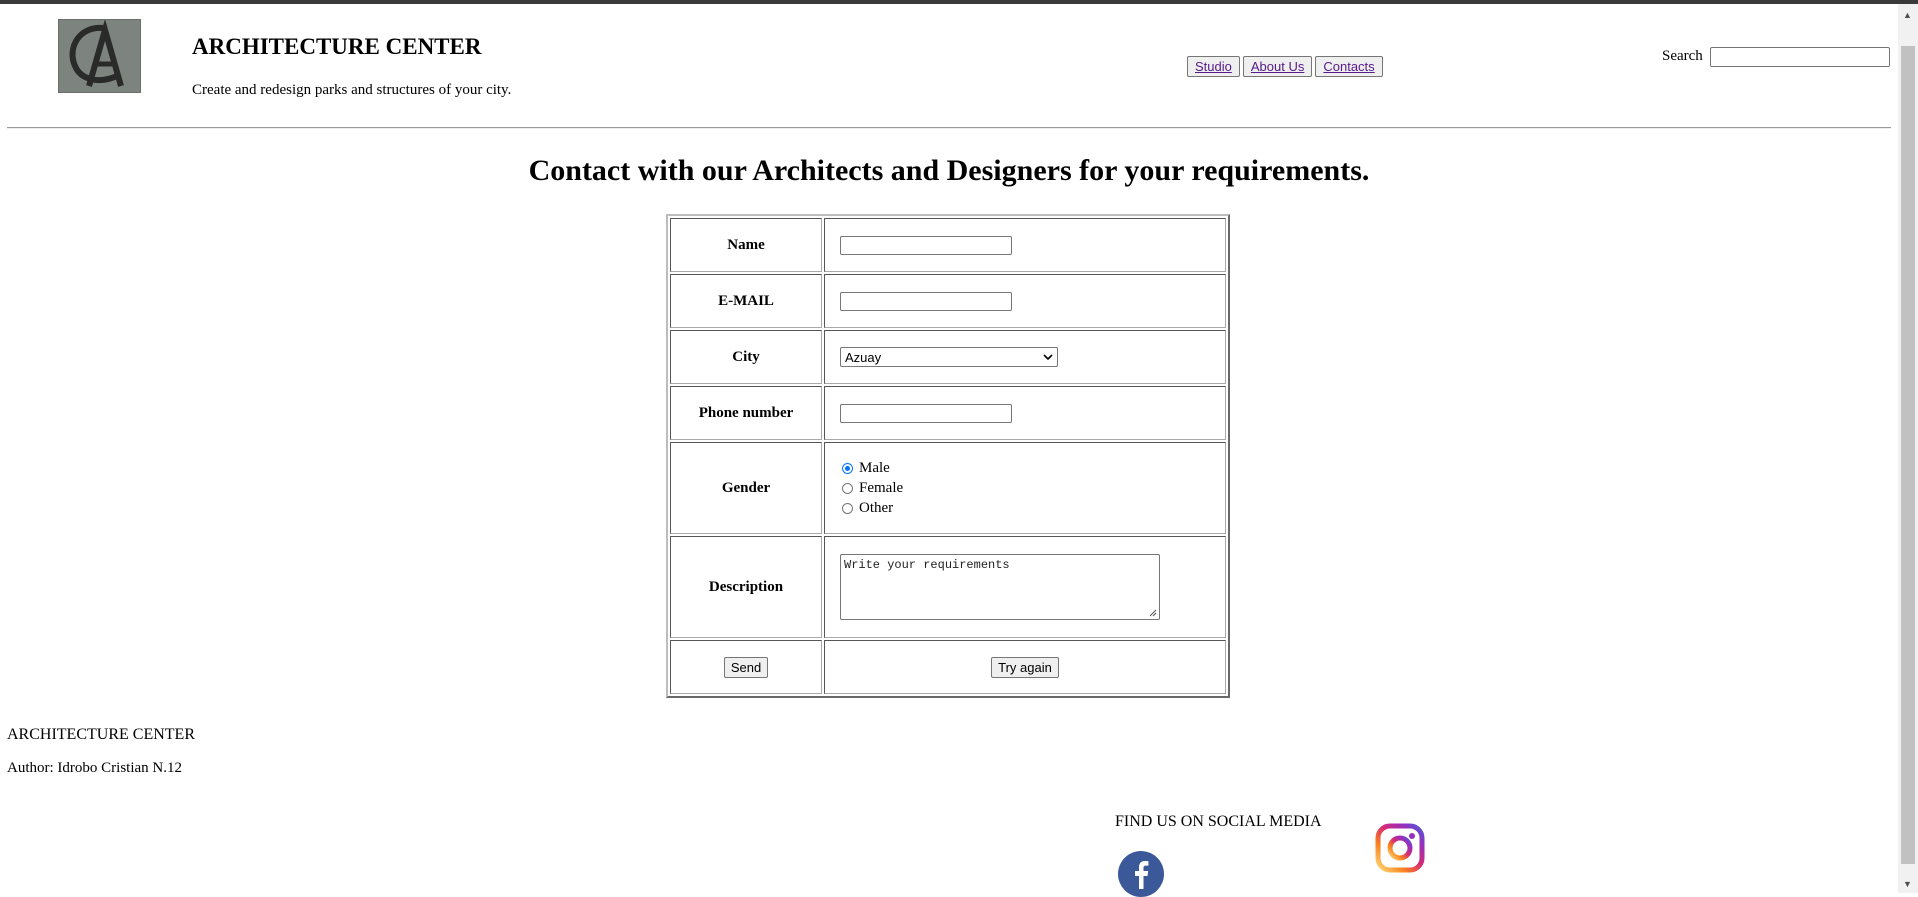 The height and width of the screenshot is (897, 1918). What do you see at coordinates (746, 587) in the screenshot?
I see `description-label: Description` at bounding box center [746, 587].